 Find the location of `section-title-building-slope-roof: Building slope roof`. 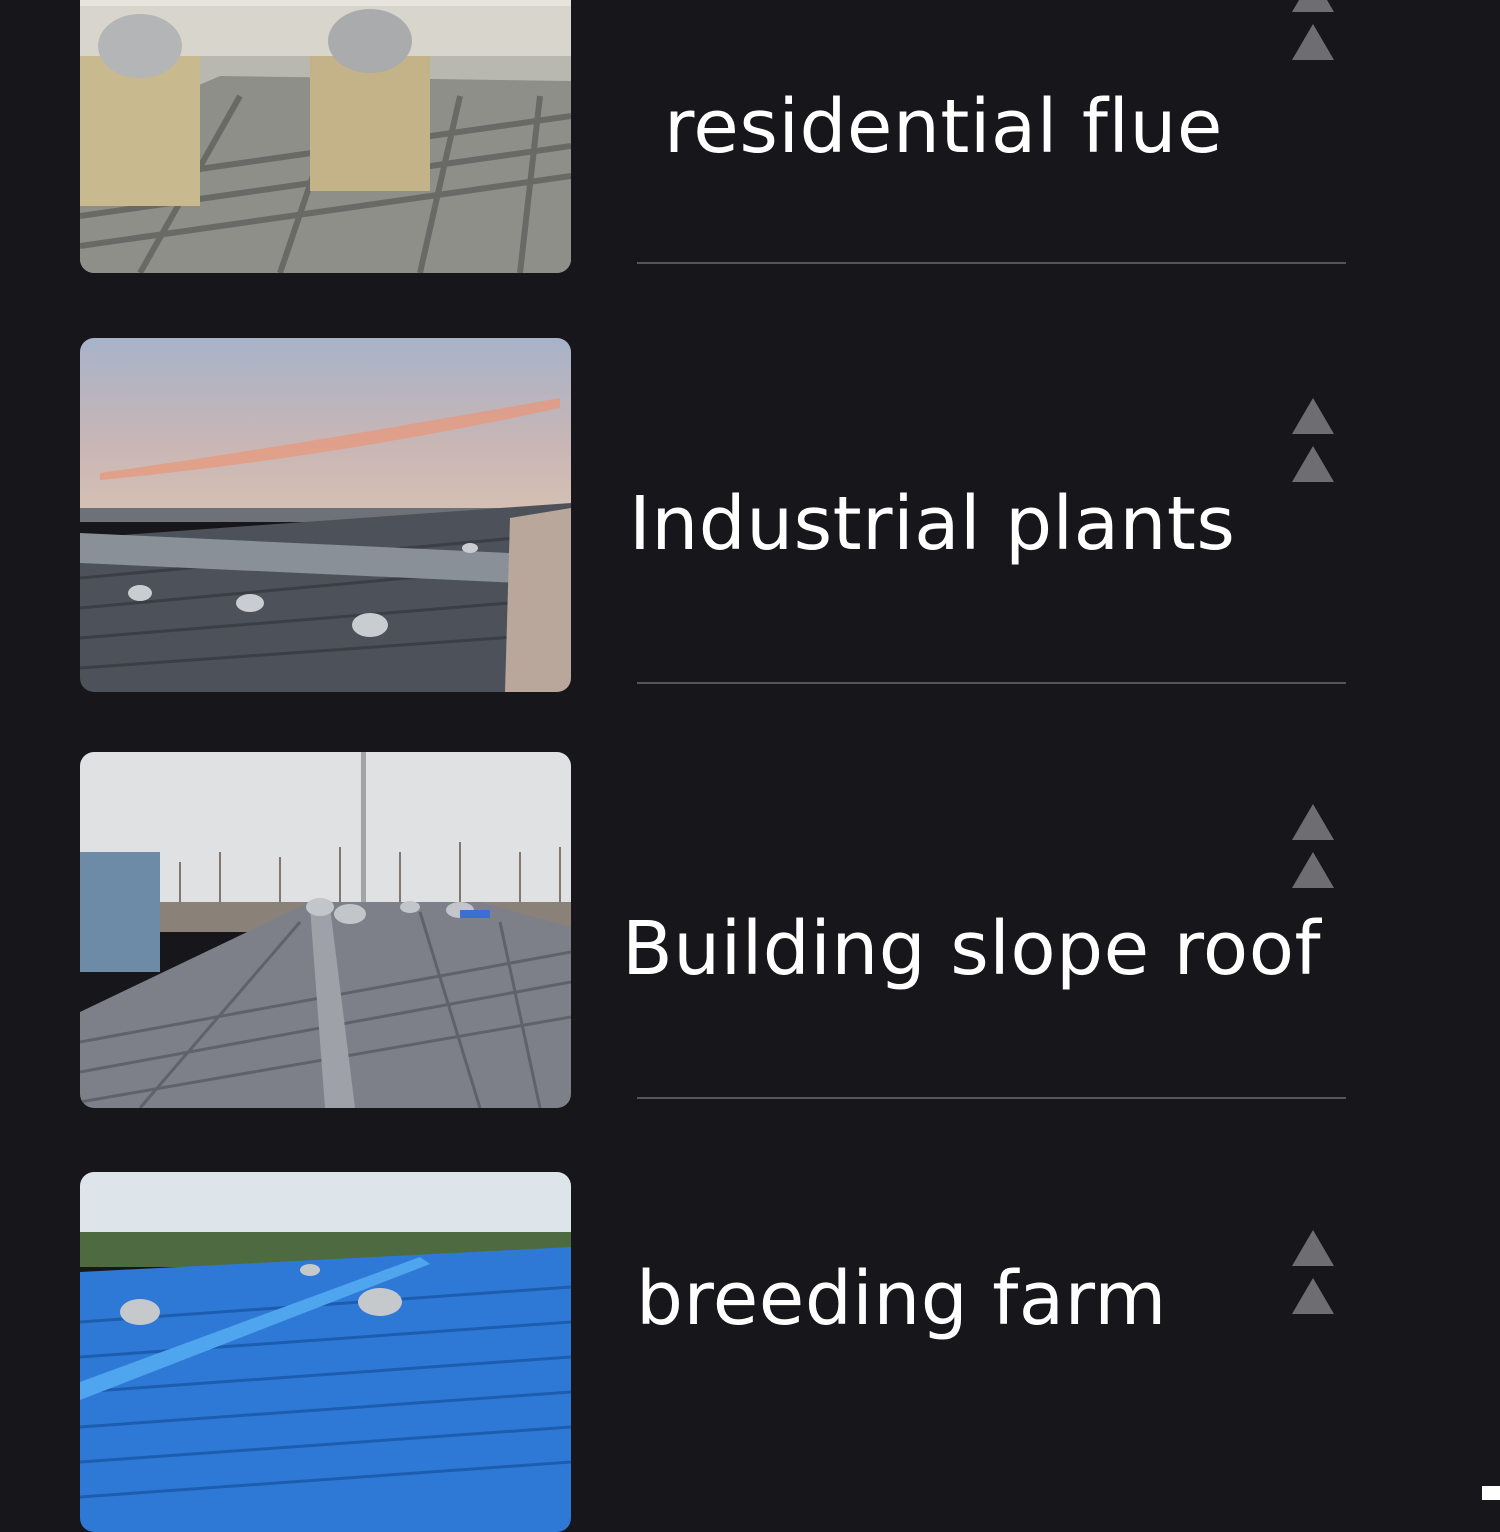

section-title-building-slope-roof: Building slope roof is located at coordinates (972, 949).